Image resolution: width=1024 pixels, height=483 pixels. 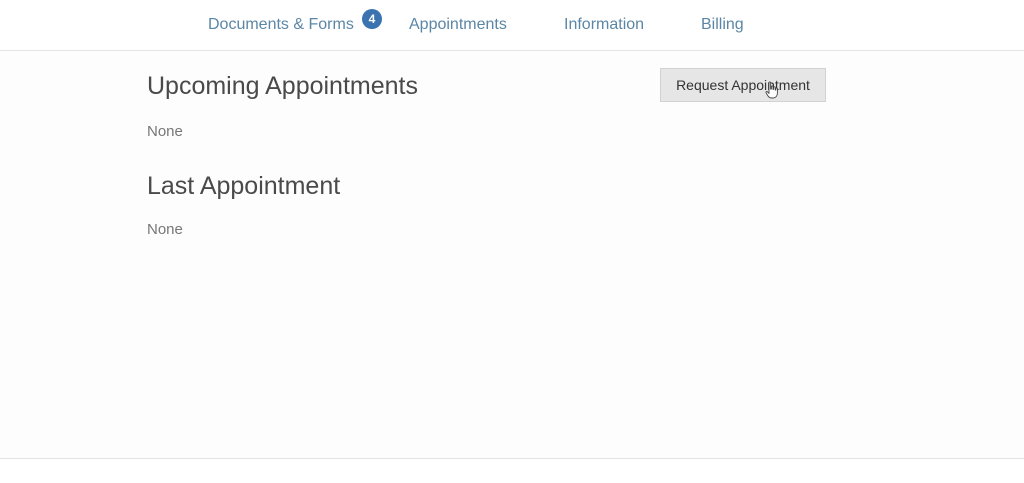 What do you see at coordinates (281, 25) in the screenshot?
I see `nav-documents-forms: Documents & Forms` at bounding box center [281, 25].